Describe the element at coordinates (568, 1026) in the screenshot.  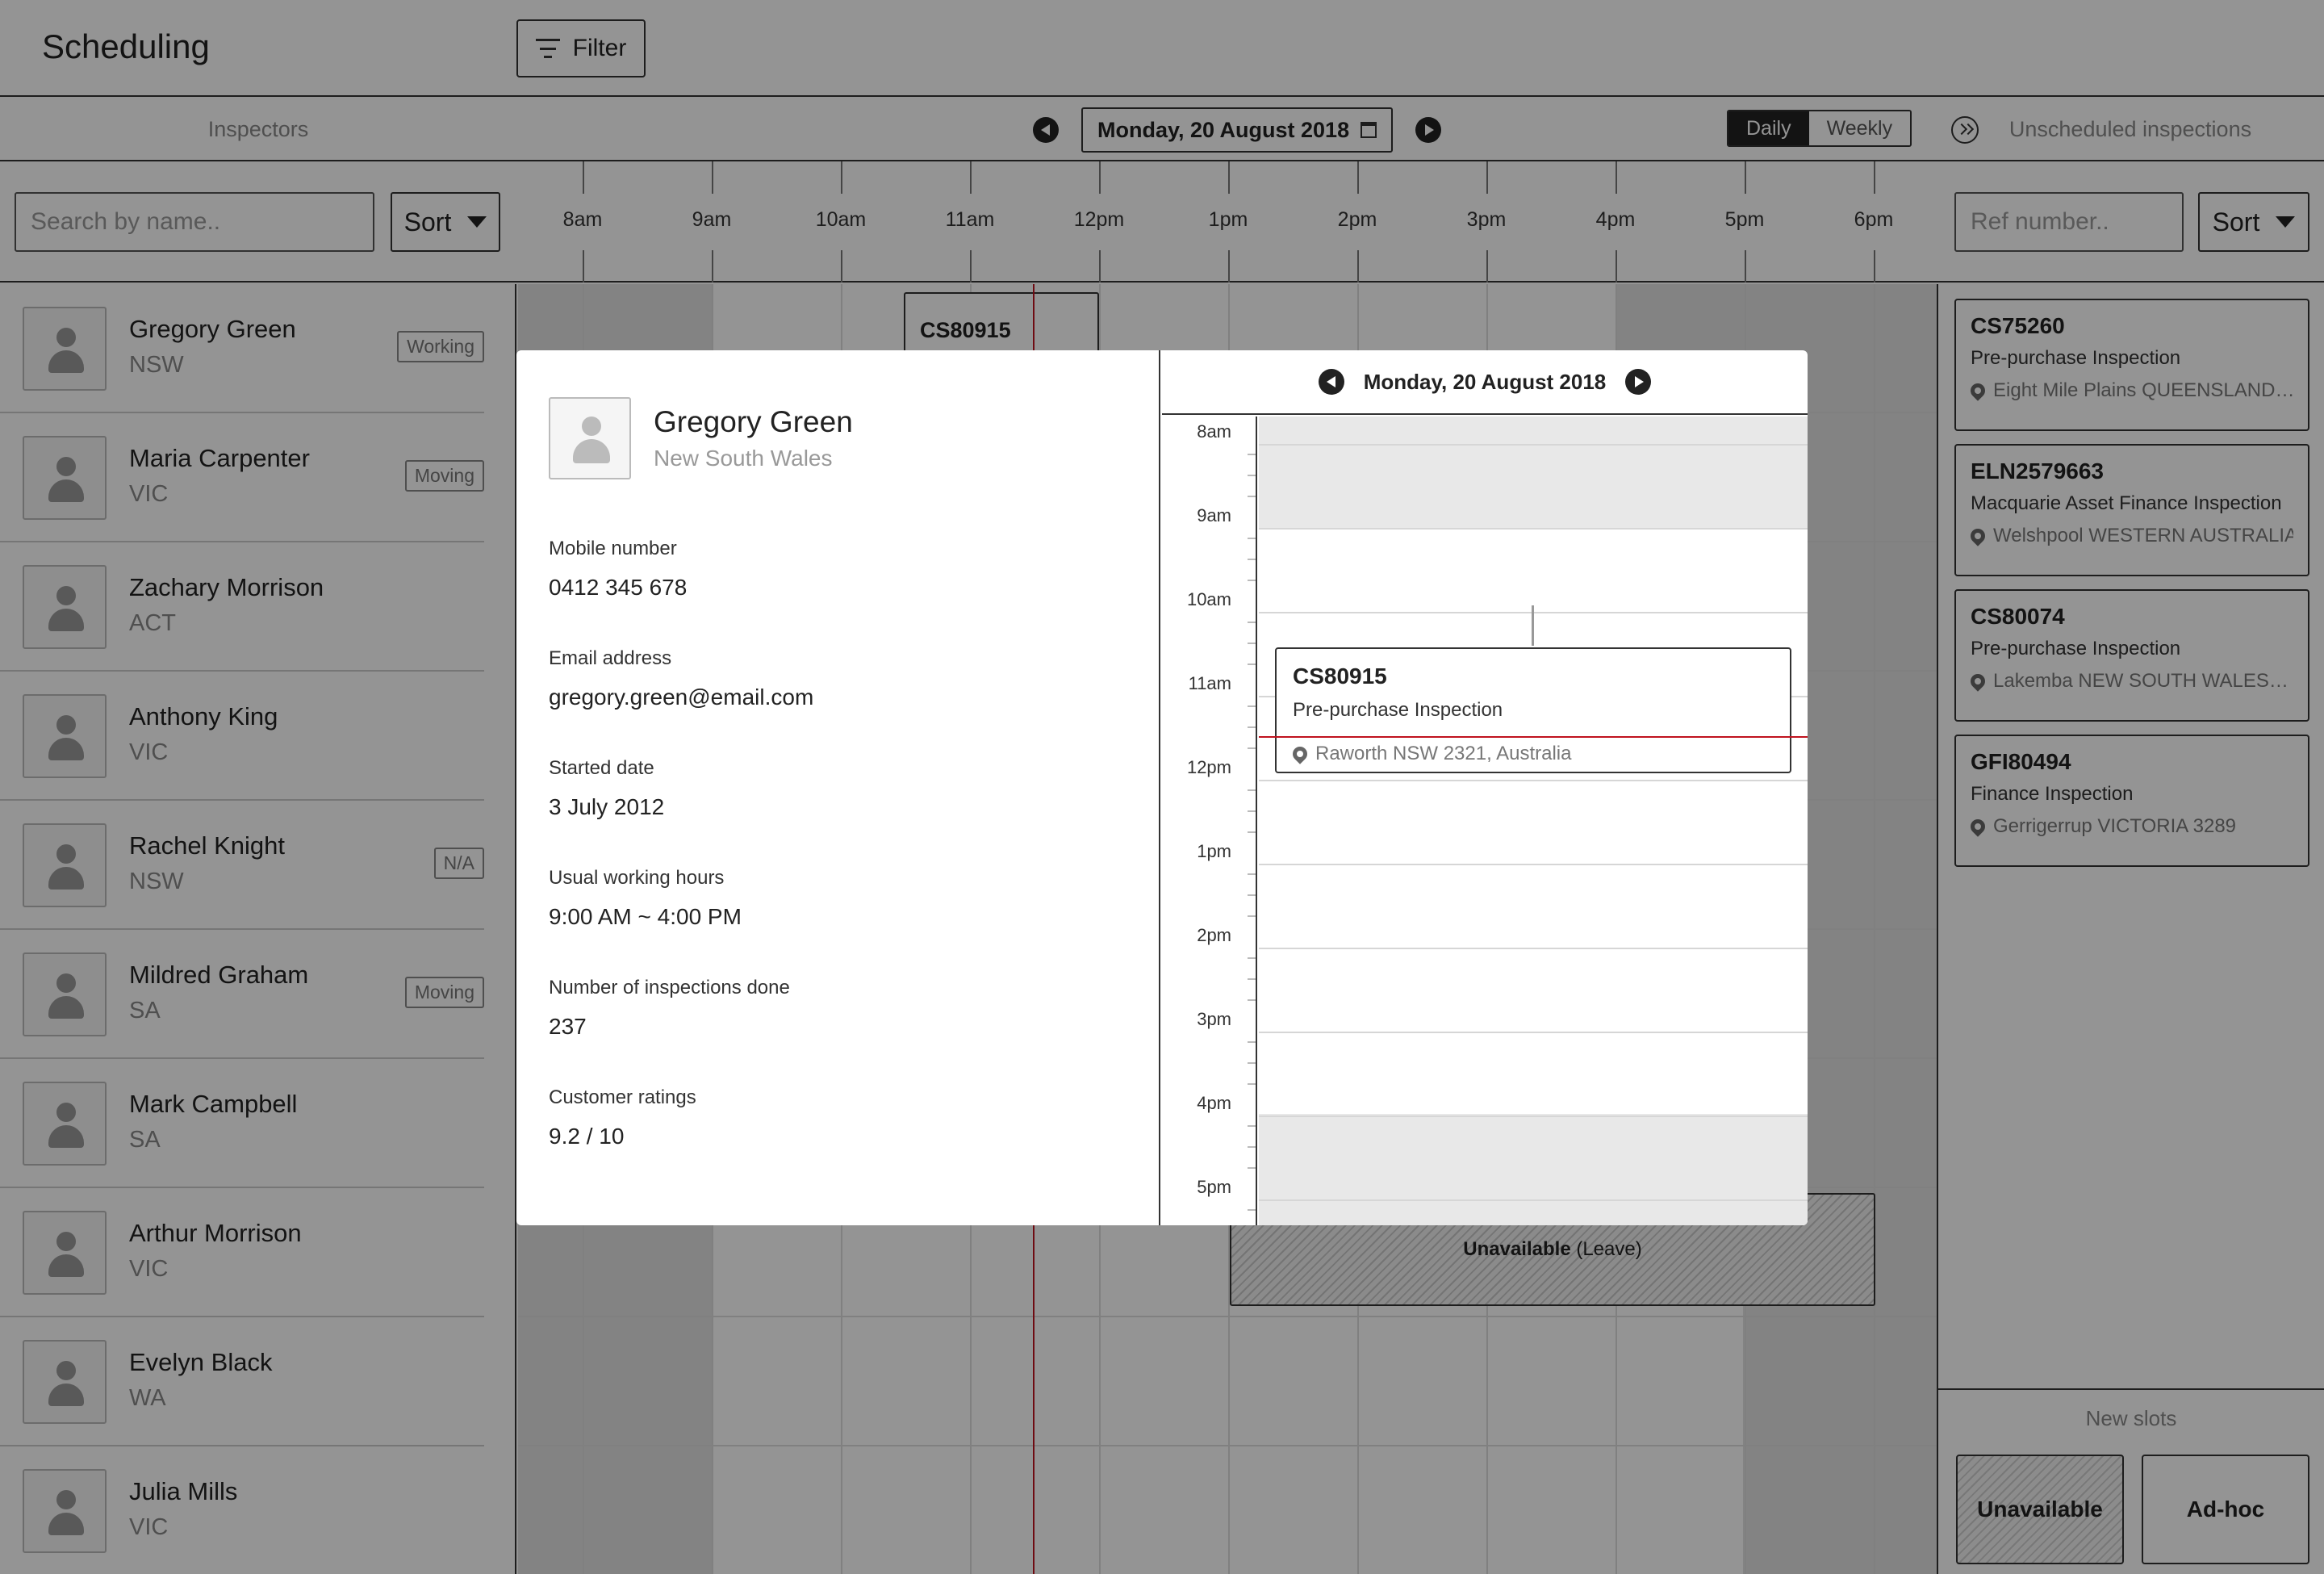
I see `field-value-text: 237` at that location.